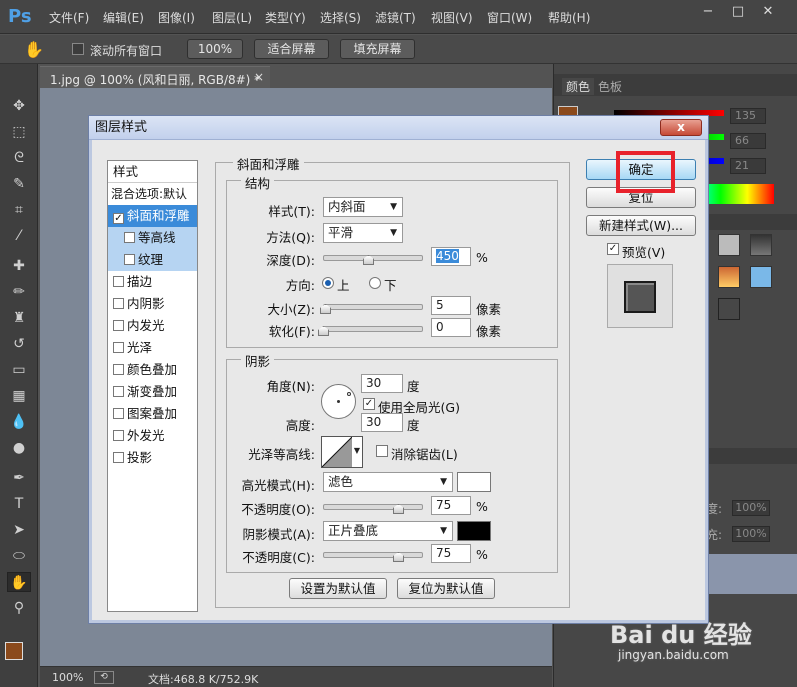 Image resolution: width=797 pixels, height=687 pixels. I want to click on angle-dial, so click(338, 401).